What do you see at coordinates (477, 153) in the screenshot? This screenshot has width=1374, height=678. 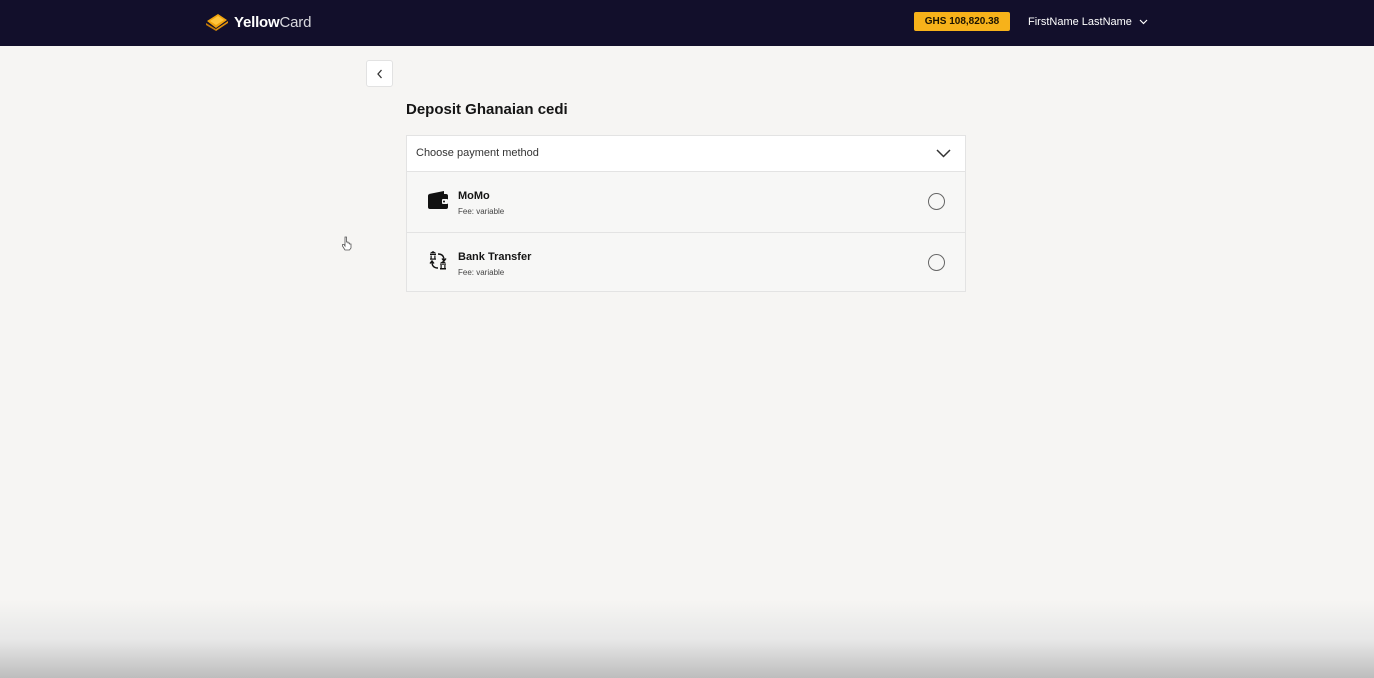 I see `dropdown-placeholder: Choose payment method` at bounding box center [477, 153].